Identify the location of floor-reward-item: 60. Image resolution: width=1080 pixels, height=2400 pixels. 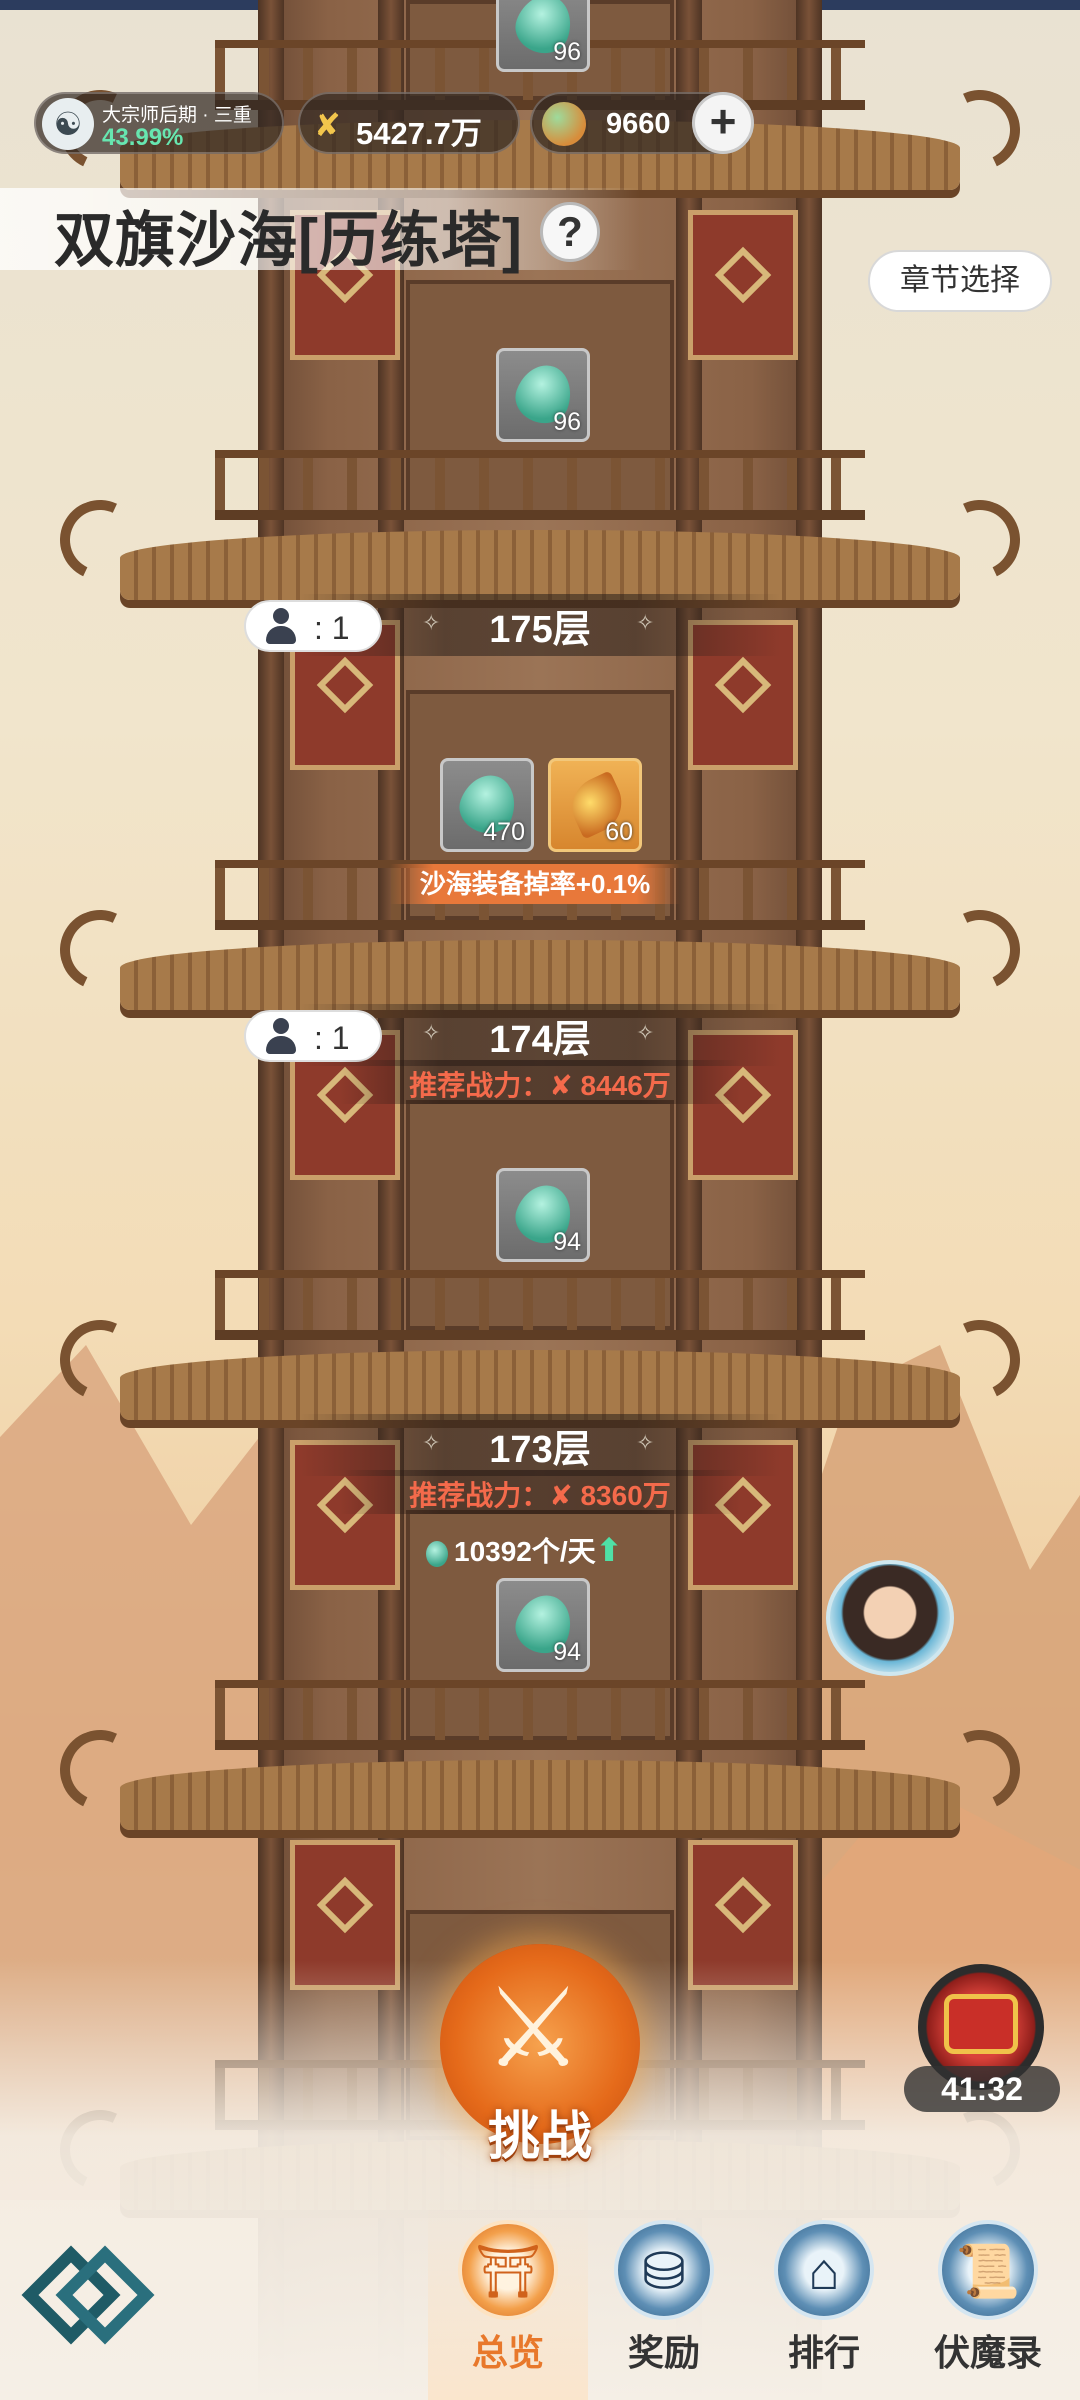
(595, 805).